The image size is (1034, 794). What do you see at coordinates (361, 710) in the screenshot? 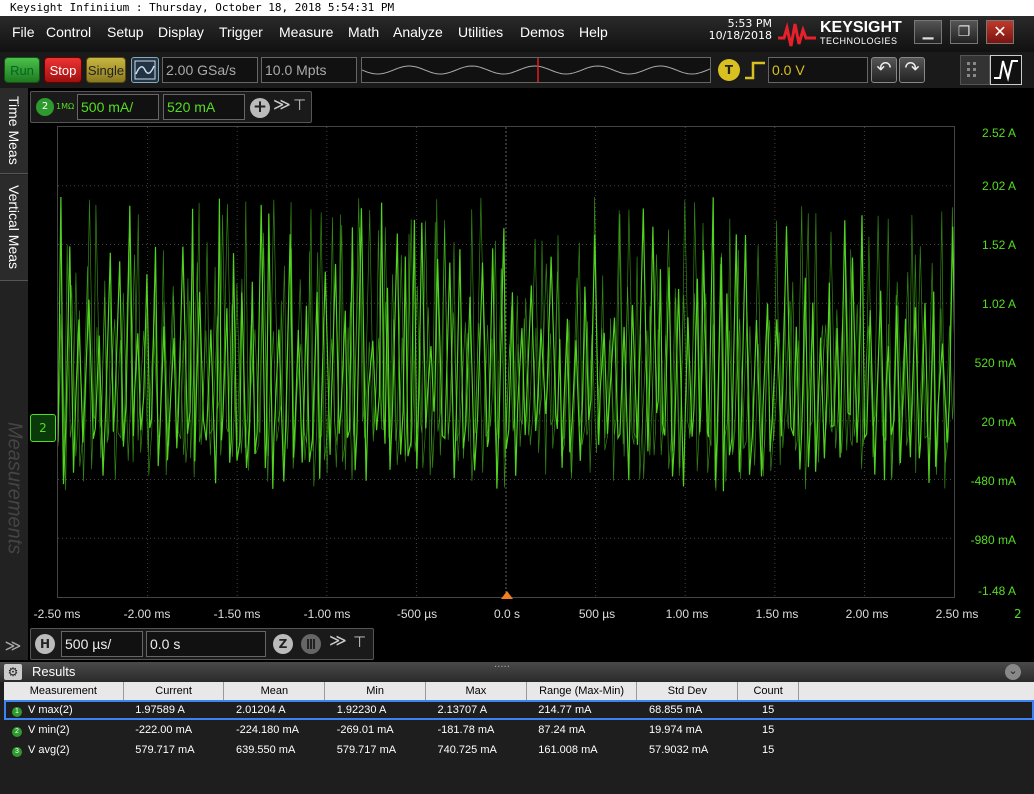
I see `table-cell: 1.92230 A` at bounding box center [361, 710].